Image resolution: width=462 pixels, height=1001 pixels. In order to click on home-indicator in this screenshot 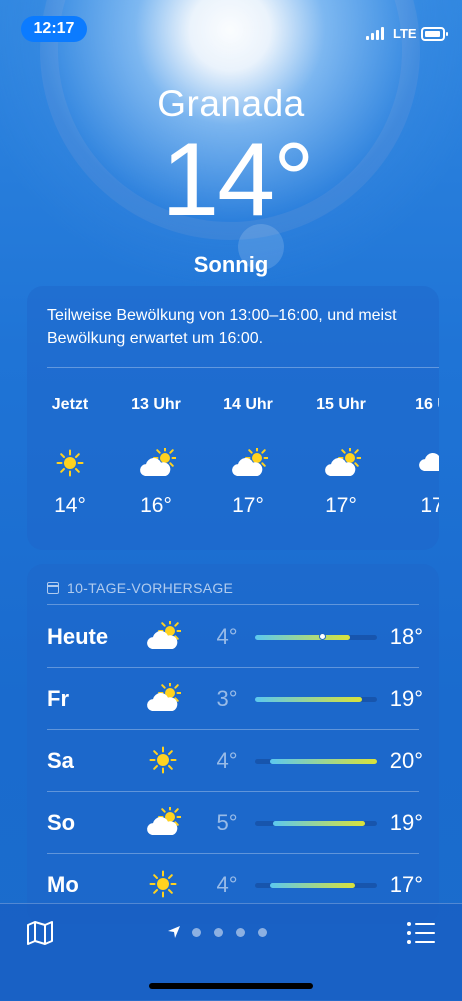, I will do `click(231, 986)`.